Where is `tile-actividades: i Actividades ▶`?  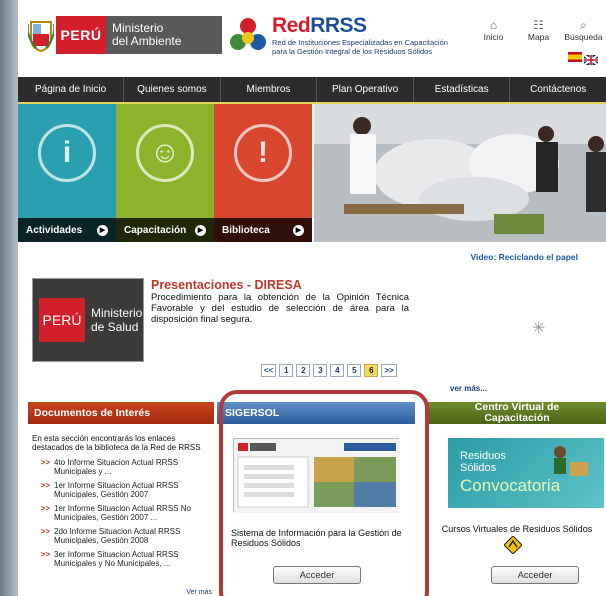
tile-actividades: i Actividades ▶ is located at coordinates (67, 173).